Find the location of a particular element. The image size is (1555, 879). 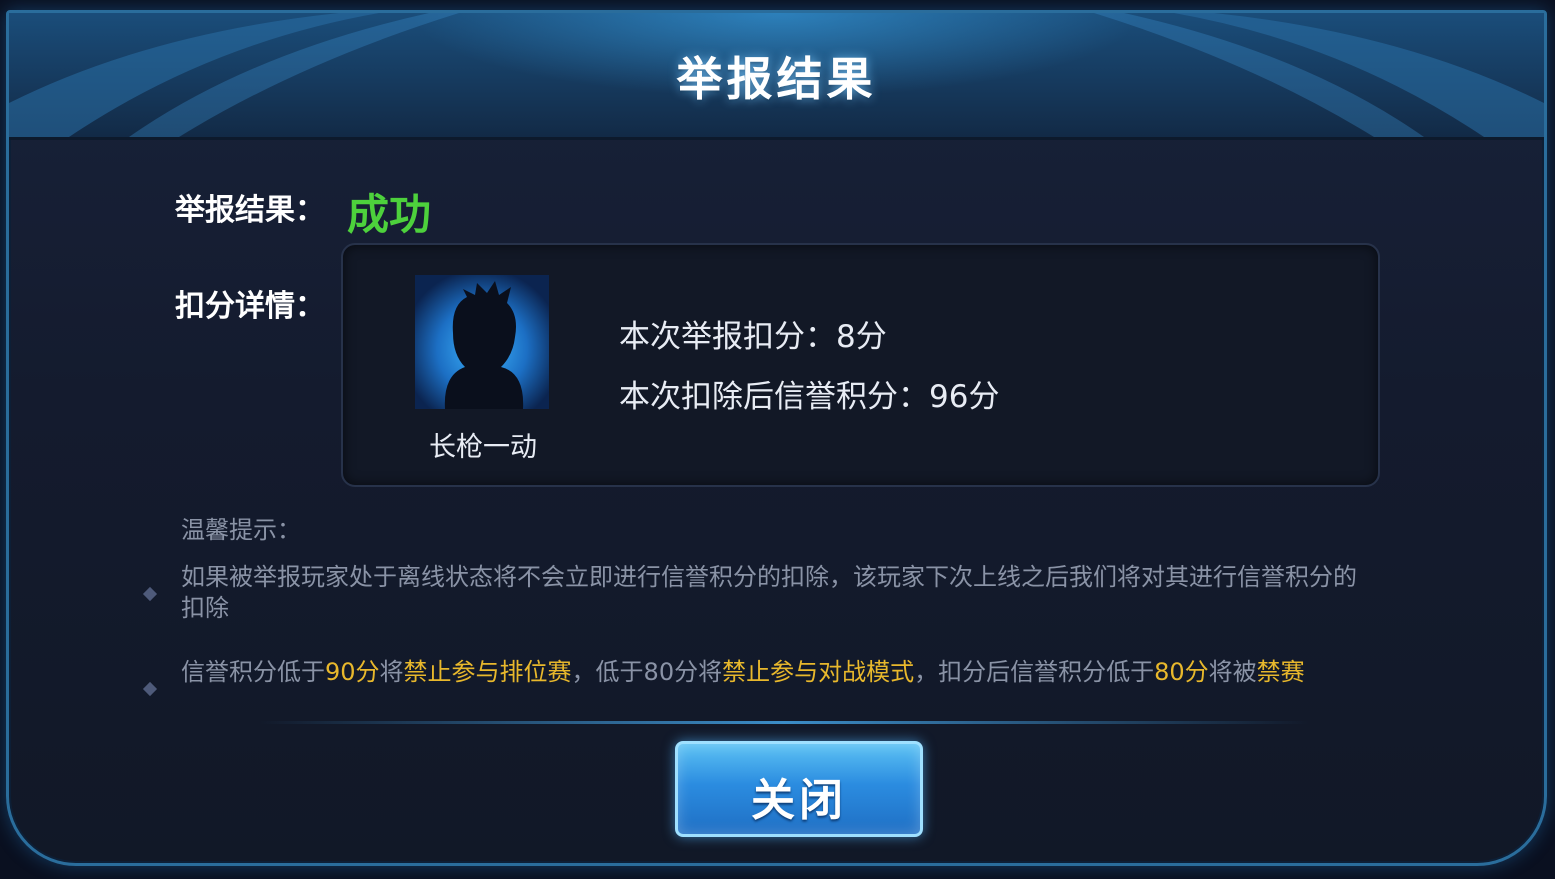

tip2-text: 将 is located at coordinates (391, 672).